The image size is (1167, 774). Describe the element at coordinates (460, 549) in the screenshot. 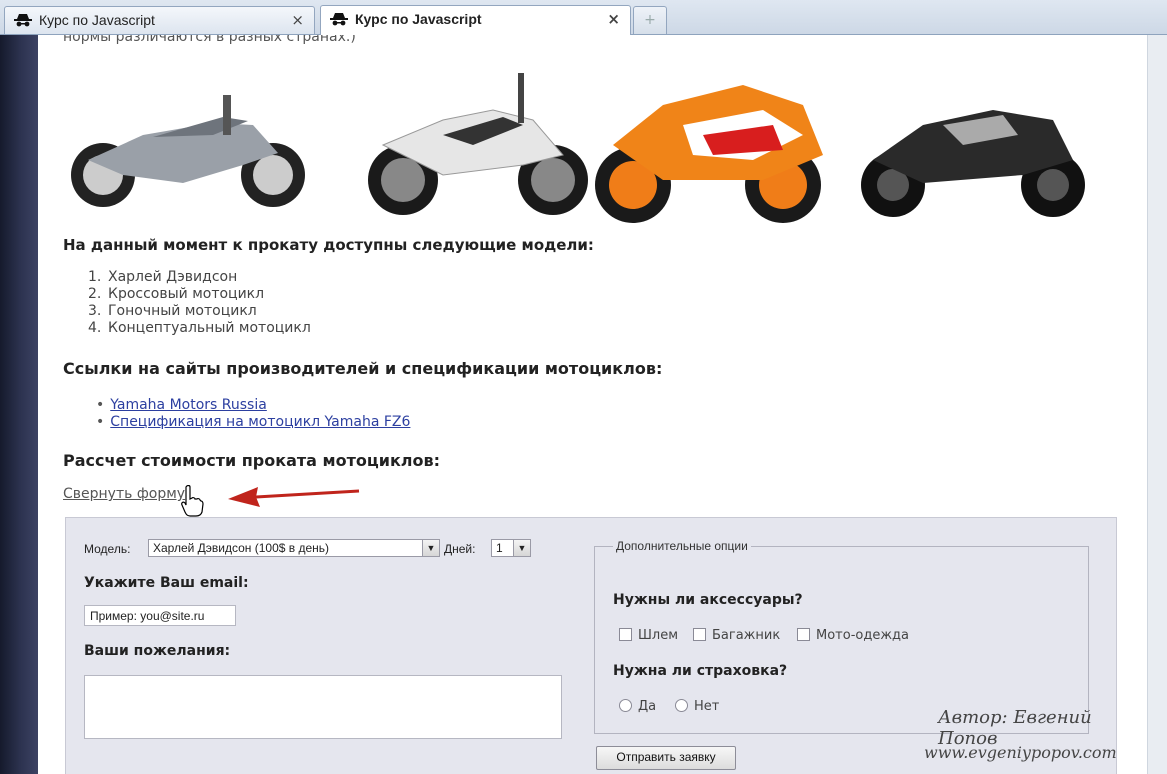

I see `days-label: Дней:` at that location.